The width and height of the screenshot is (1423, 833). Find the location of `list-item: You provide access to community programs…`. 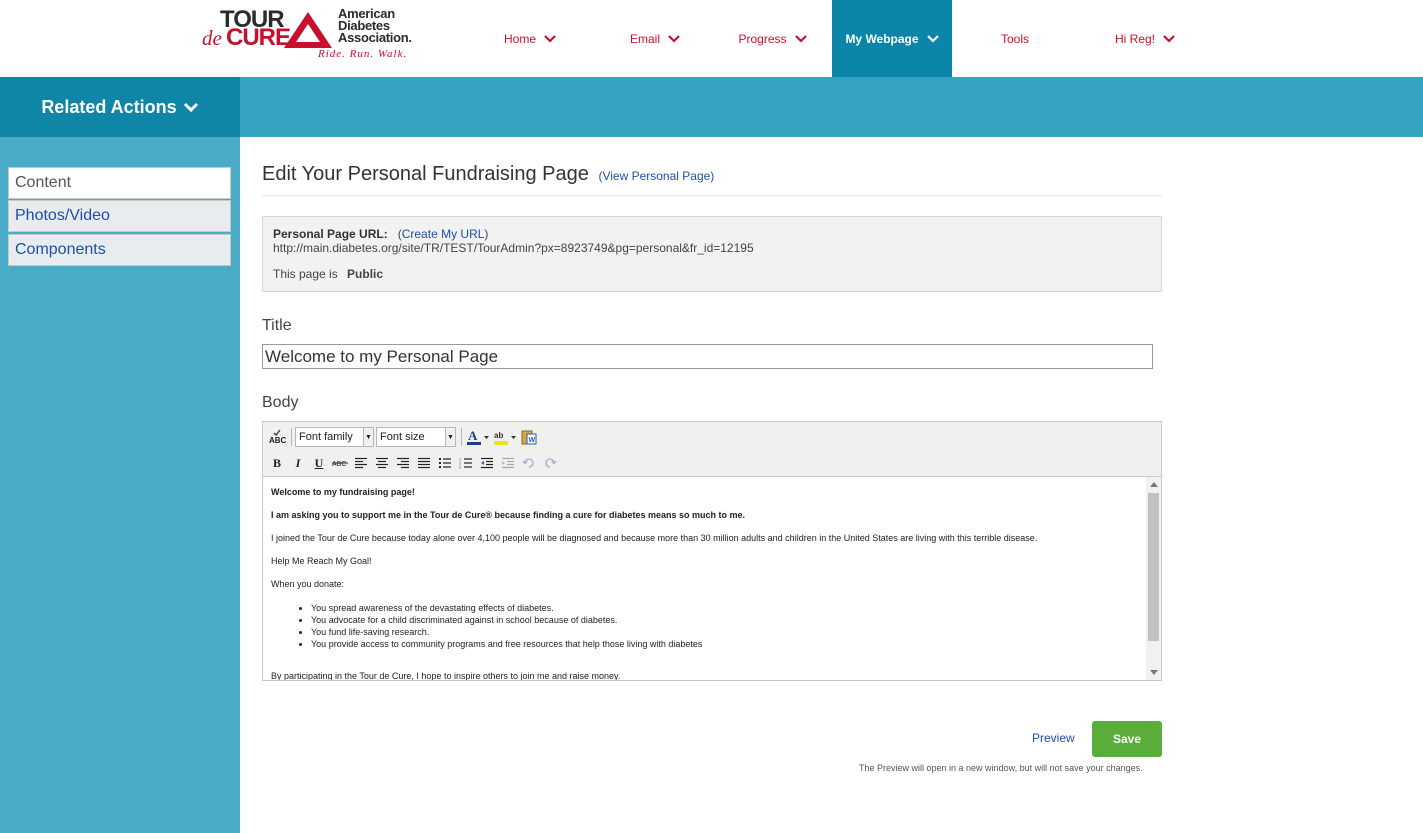

list-item: You provide access to community programs… is located at coordinates (726, 644).